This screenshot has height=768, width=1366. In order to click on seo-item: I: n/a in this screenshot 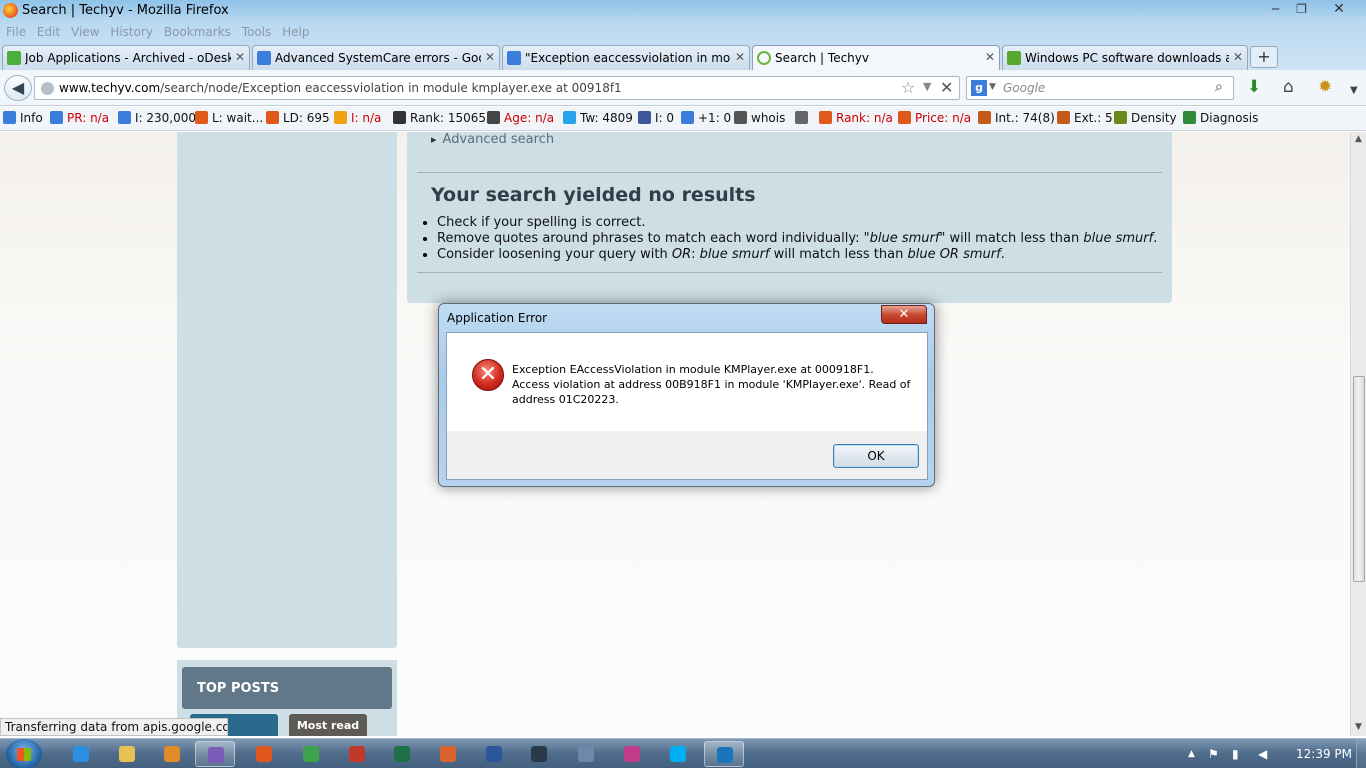, I will do `click(357, 118)`.